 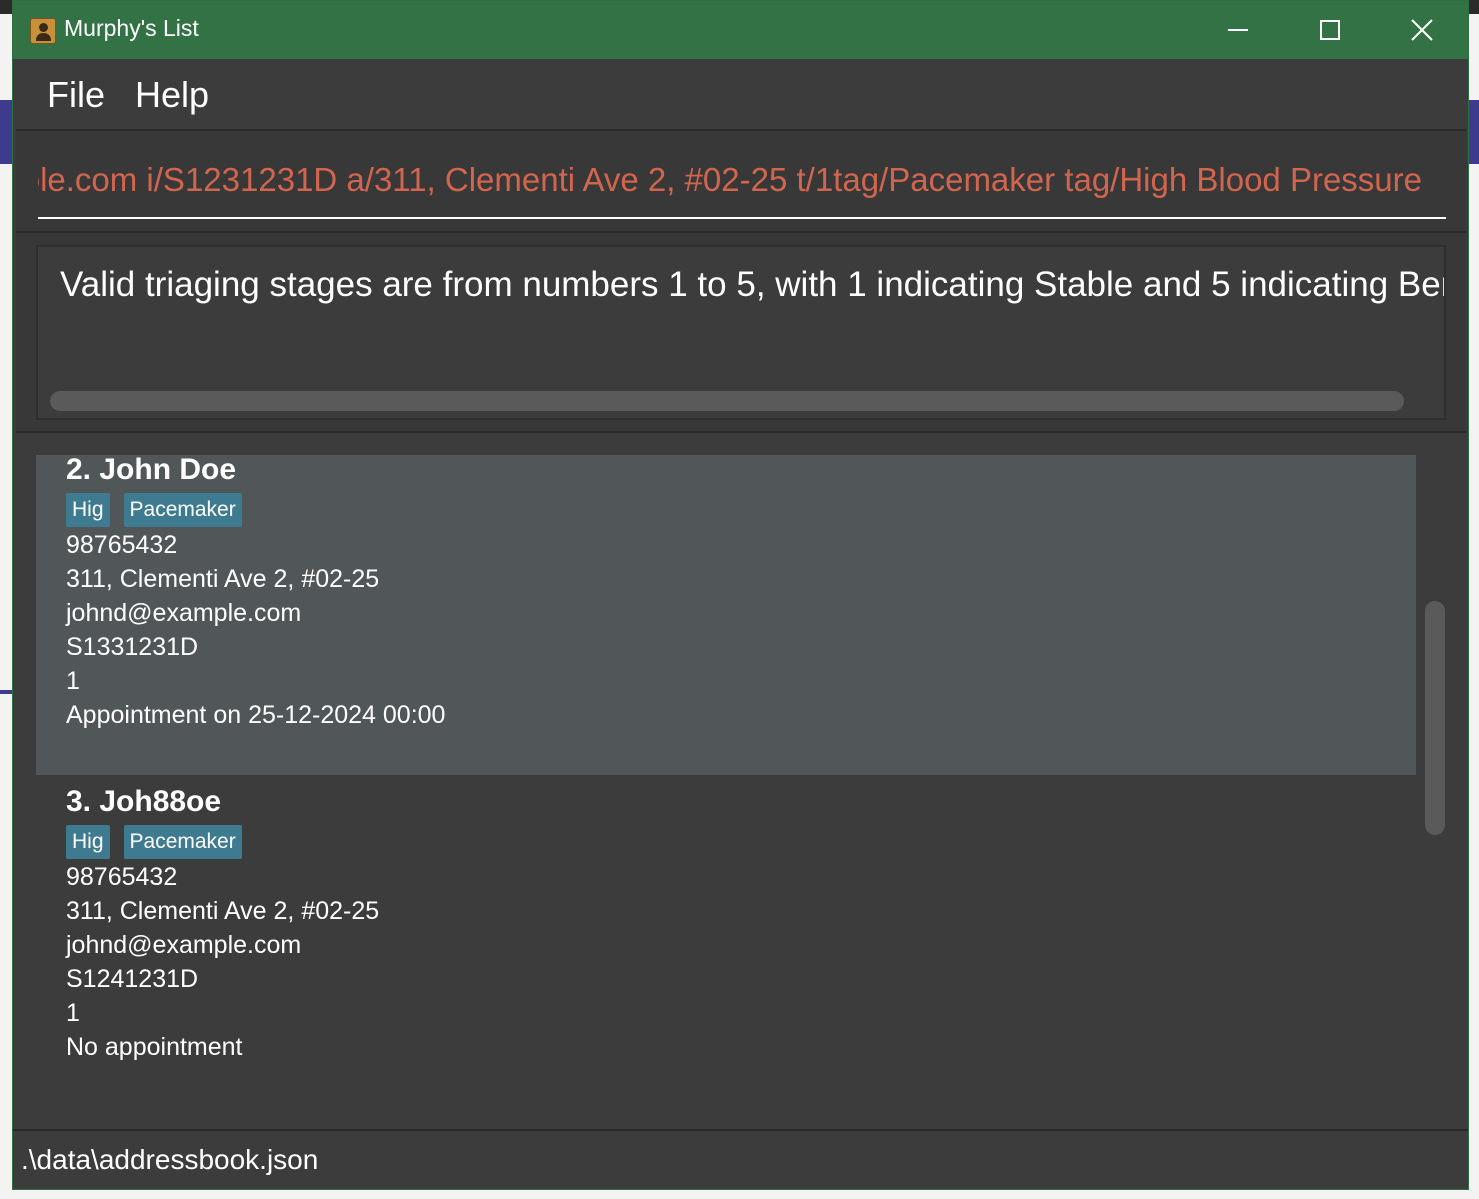 I want to click on menu-file: File, so click(x=76, y=95).